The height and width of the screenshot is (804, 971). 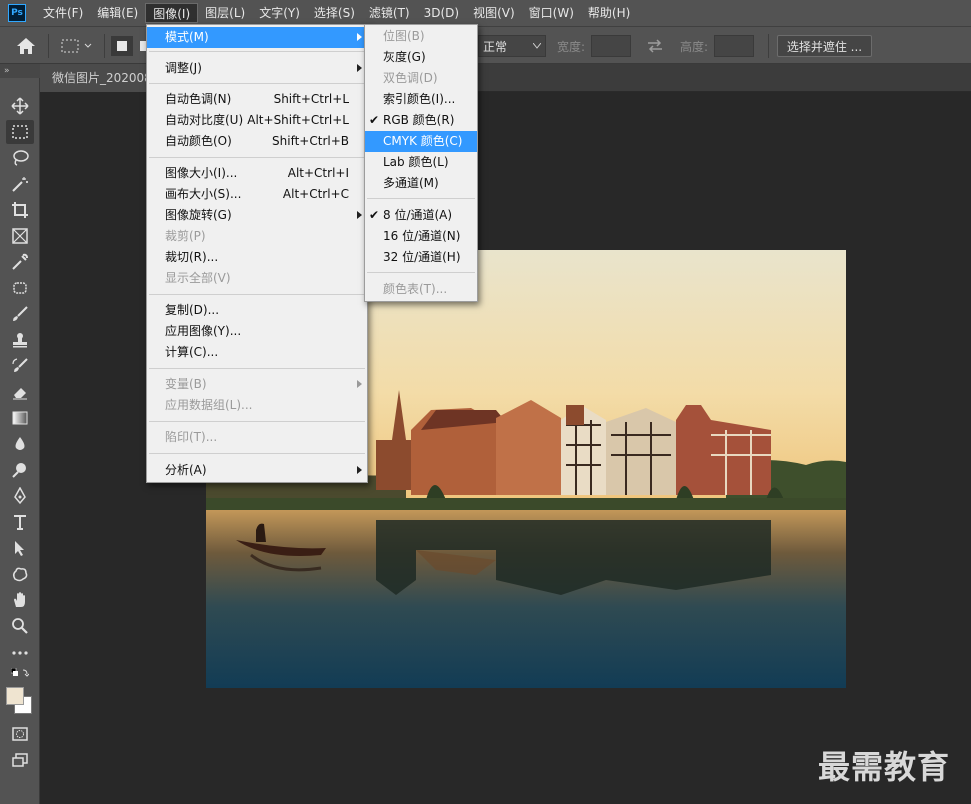 I want to click on brush-tool-icon, so click(x=20, y=314).